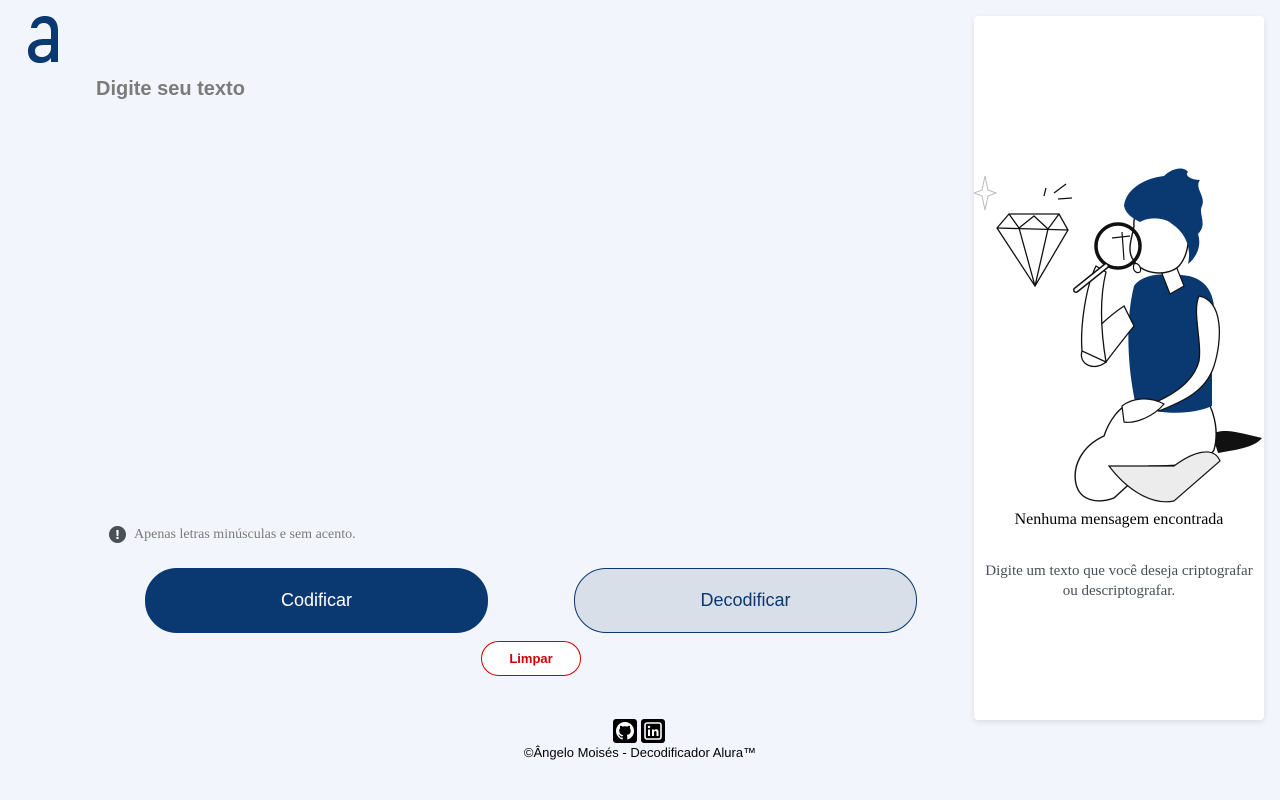  Describe the element at coordinates (245, 534) in the screenshot. I see `hint-text: Apenas letras minúsculas e sem acento.` at that location.